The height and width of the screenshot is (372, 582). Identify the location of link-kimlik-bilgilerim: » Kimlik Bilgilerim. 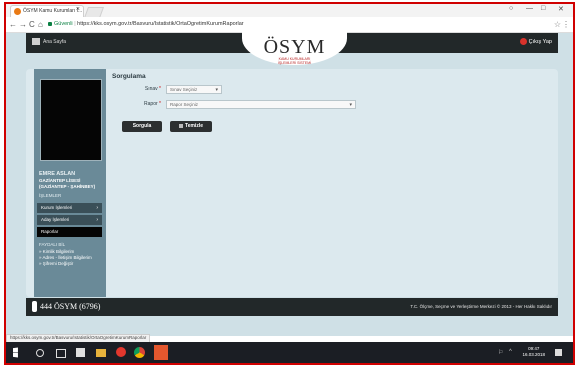
(56, 251).